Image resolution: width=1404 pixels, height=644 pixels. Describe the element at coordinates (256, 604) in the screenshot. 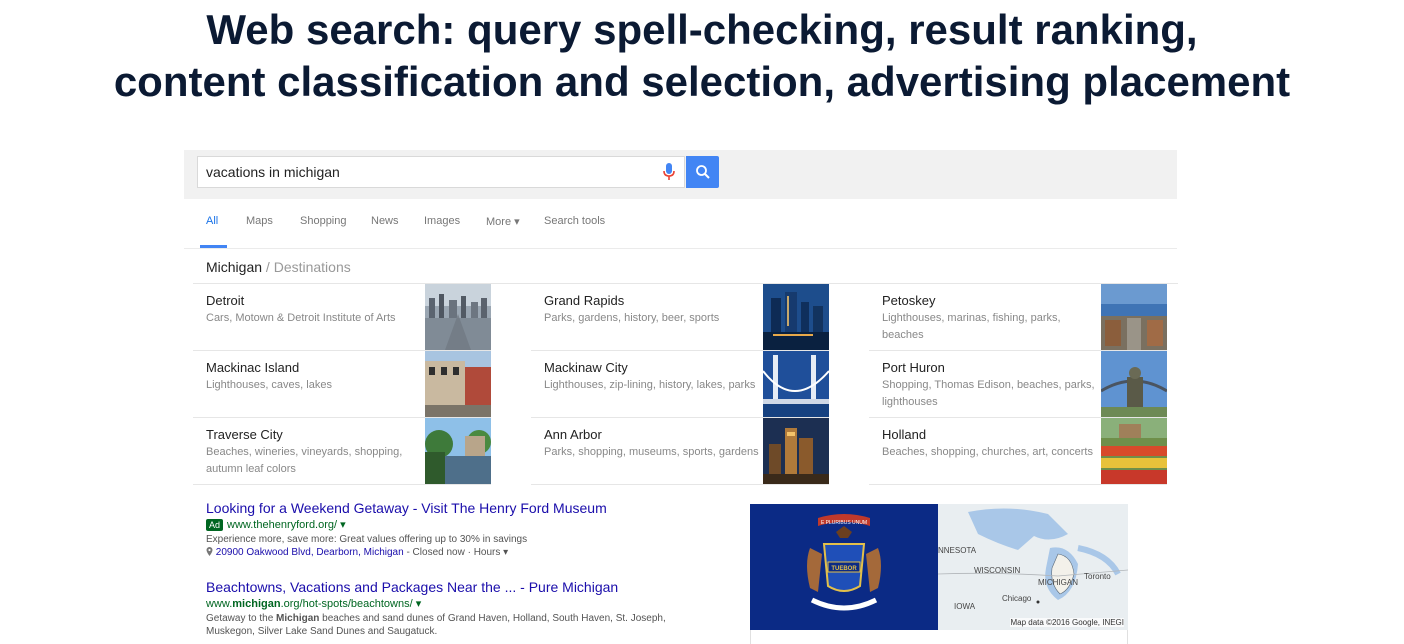

I see `url-highlight: michigan` at that location.